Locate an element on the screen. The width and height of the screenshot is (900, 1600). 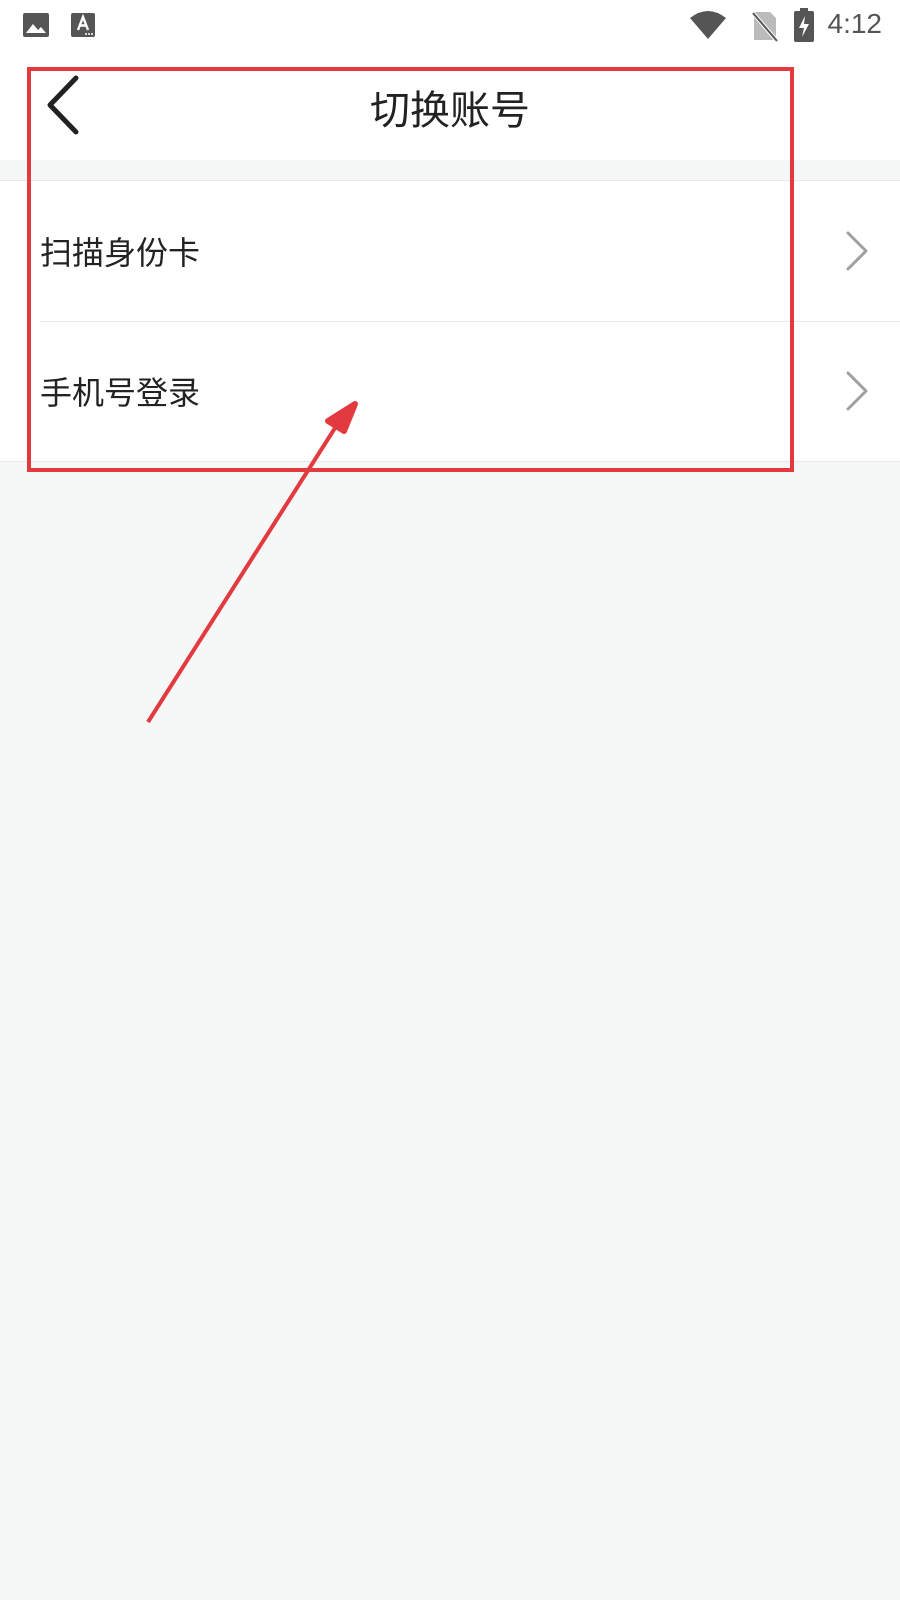
section-gap is located at coordinates (450, 170).